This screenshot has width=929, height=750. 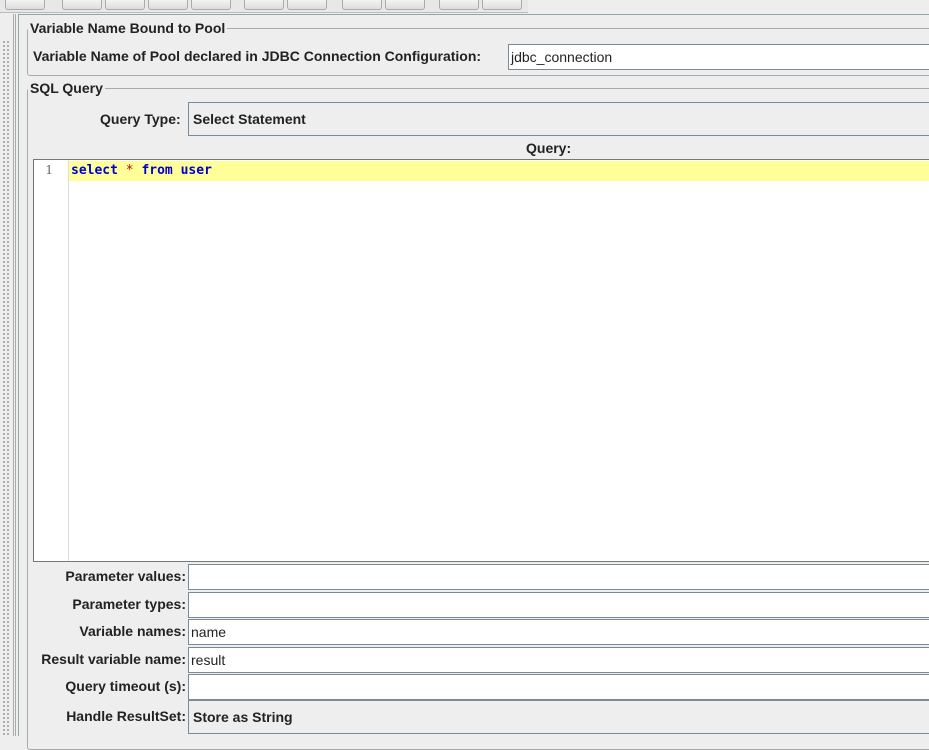 What do you see at coordinates (132, 631) in the screenshot?
I see `variable-names-label: Variable names:` at bounding box center [132, 631].